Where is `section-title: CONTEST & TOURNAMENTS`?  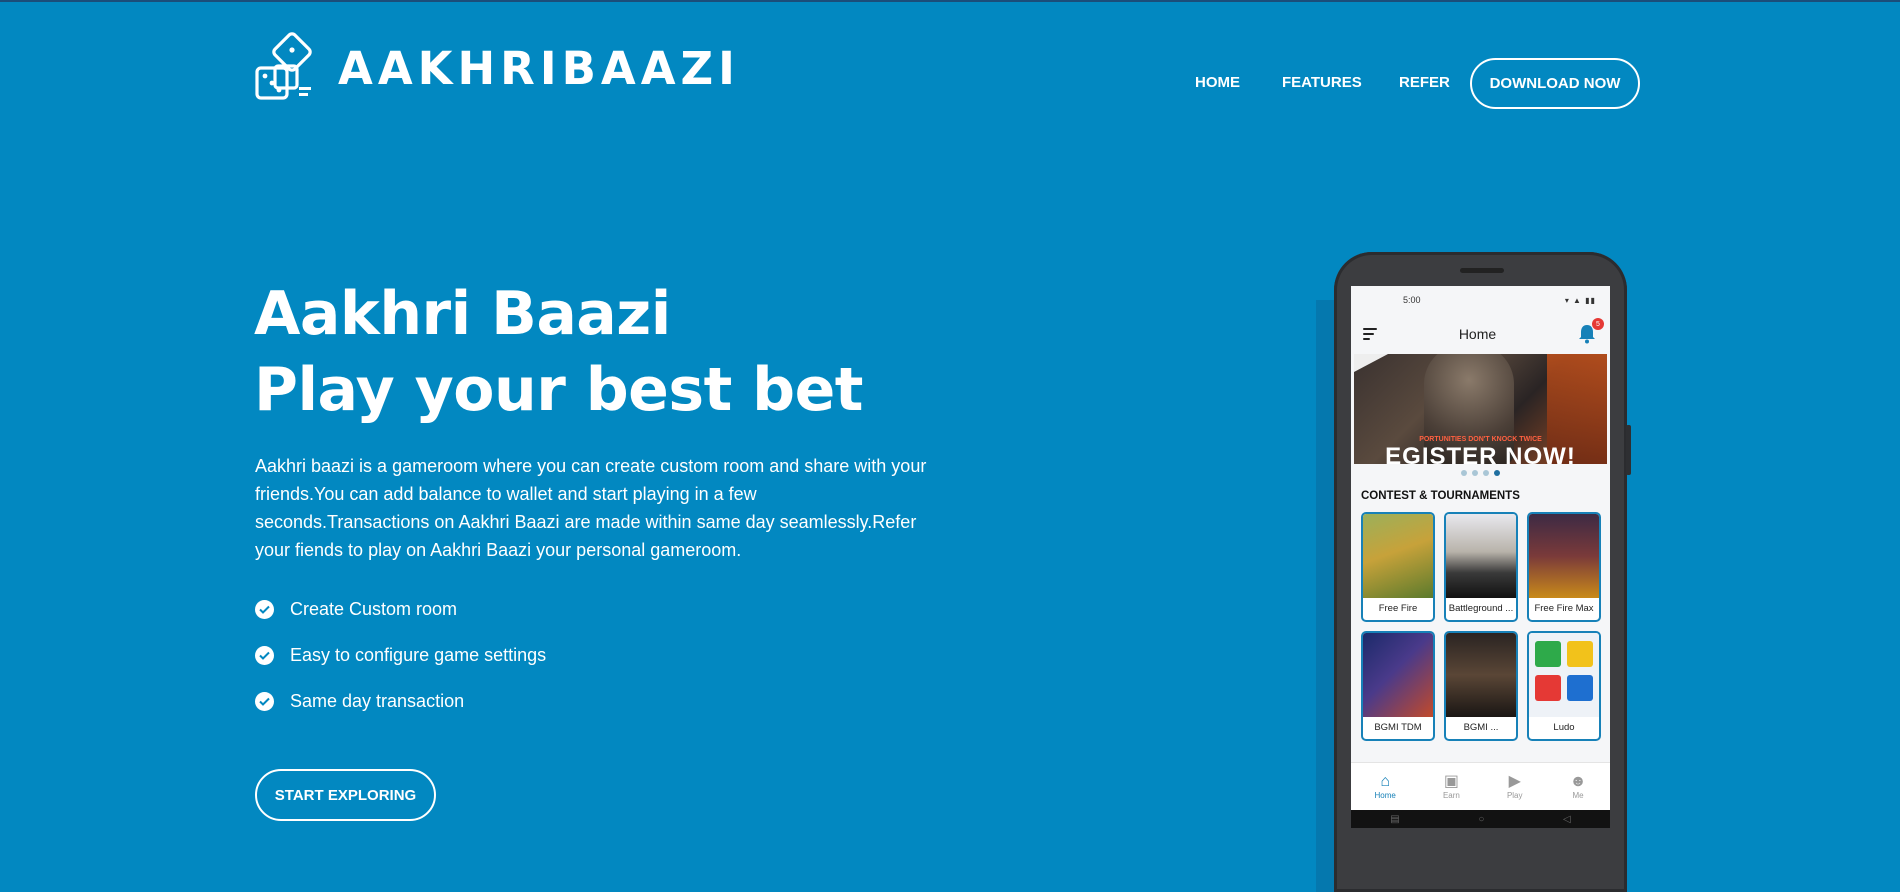 section-title: CONTEST & TOURNAMENTS is located at coordinates (1440, 496).